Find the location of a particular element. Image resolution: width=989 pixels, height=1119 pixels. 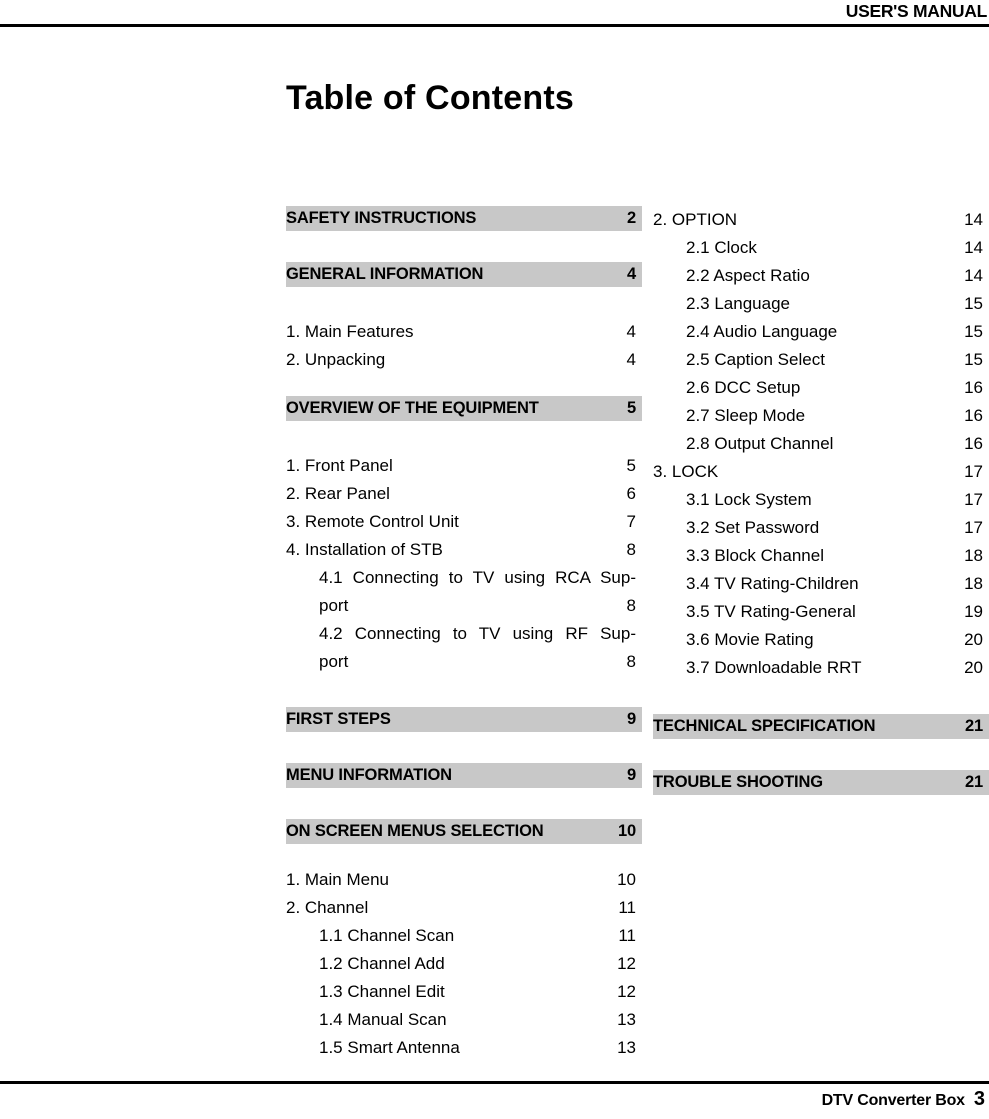

toc-entry-label-line1: 4.2 Connecting to TV using RF Sup- is located at coordinates (477, 633).